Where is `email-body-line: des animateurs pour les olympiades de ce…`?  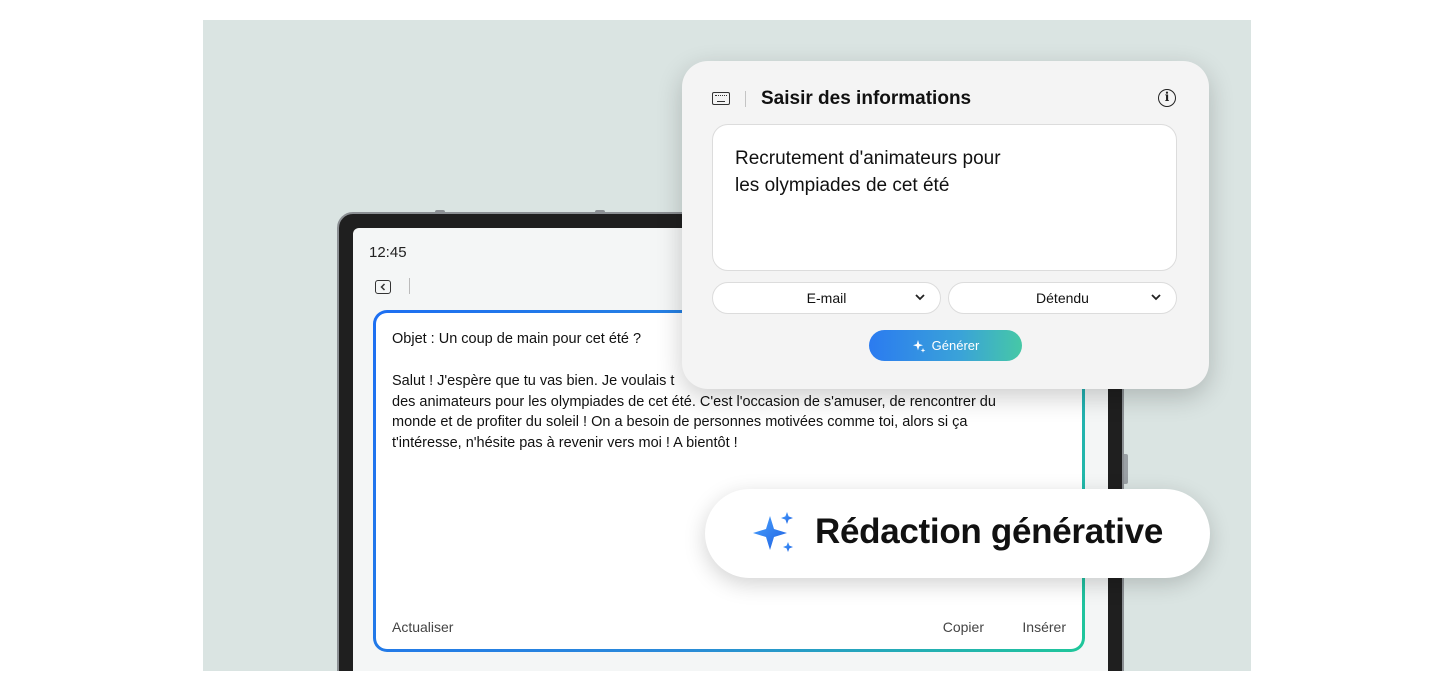 email-body-line: des animateurs pour les olympiades de ce… is located at coordinates (694, 401).